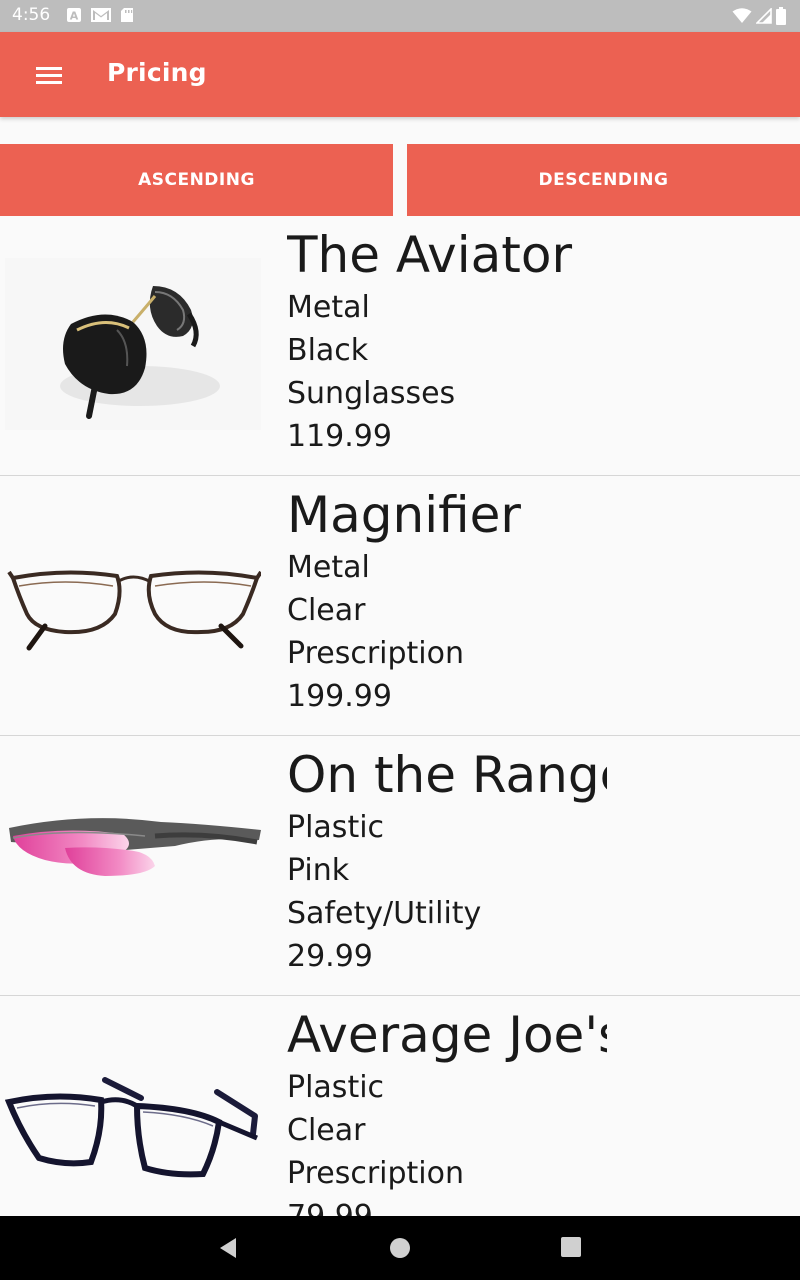  I want to click on navigation-bar, so click(400, 1248).